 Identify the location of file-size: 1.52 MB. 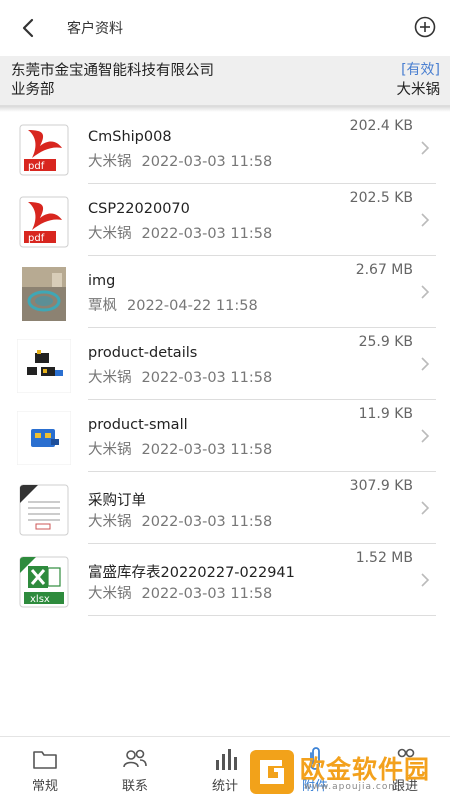
(384, 558).